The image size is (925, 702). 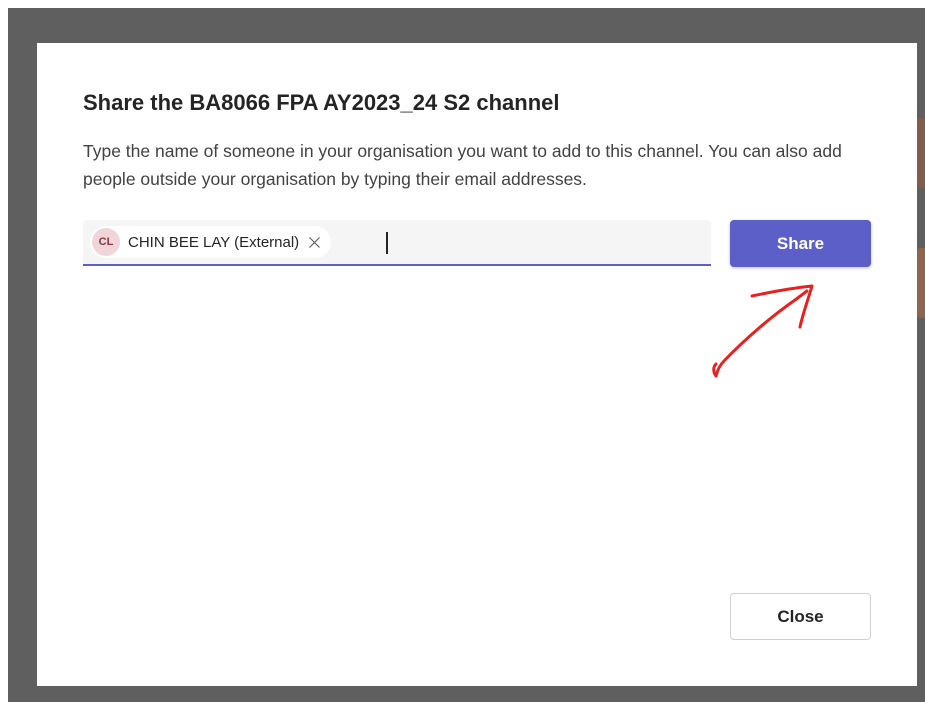 What do you see at coordinates (800, 616) in the screenshot?
I see `close-button: Close` at bounding box center [800, 616].